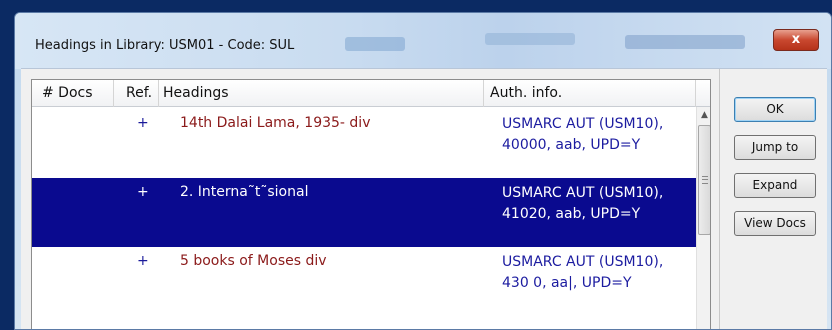  Describe the element at coordinates (321, 93) in the screenshot. I see `column-header-headings: Headings` at that location.